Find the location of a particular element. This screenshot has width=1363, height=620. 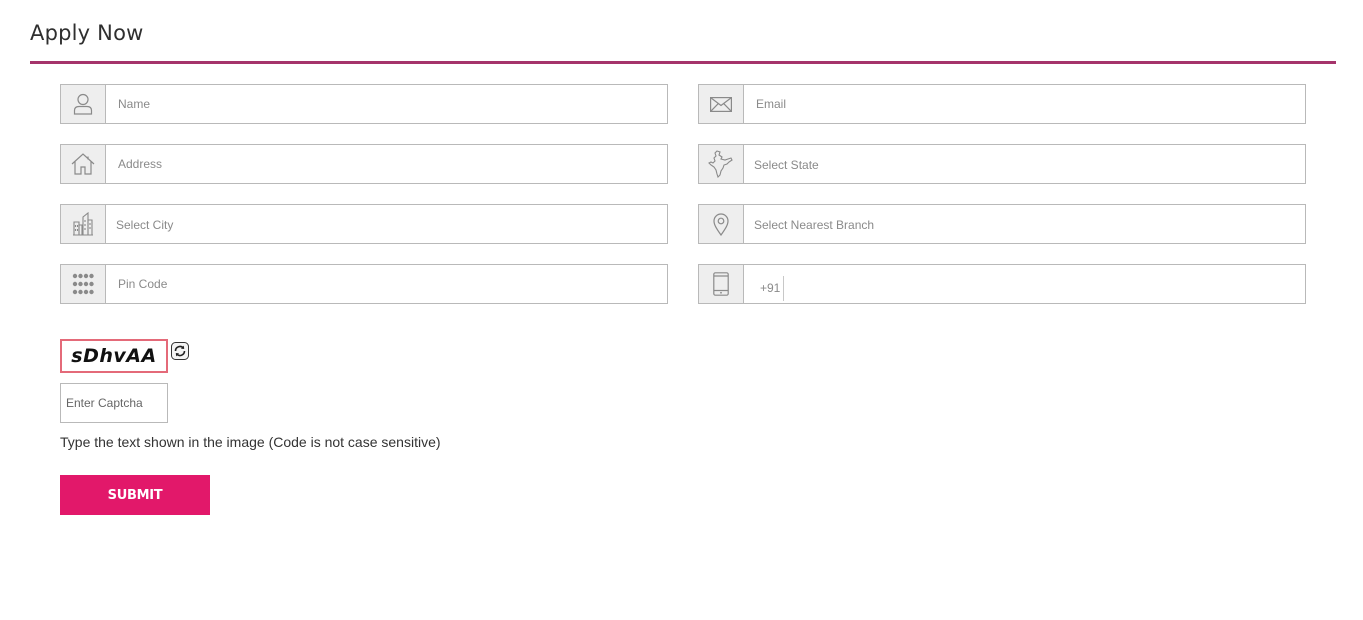

name-input is located at coordinates (386, 104).